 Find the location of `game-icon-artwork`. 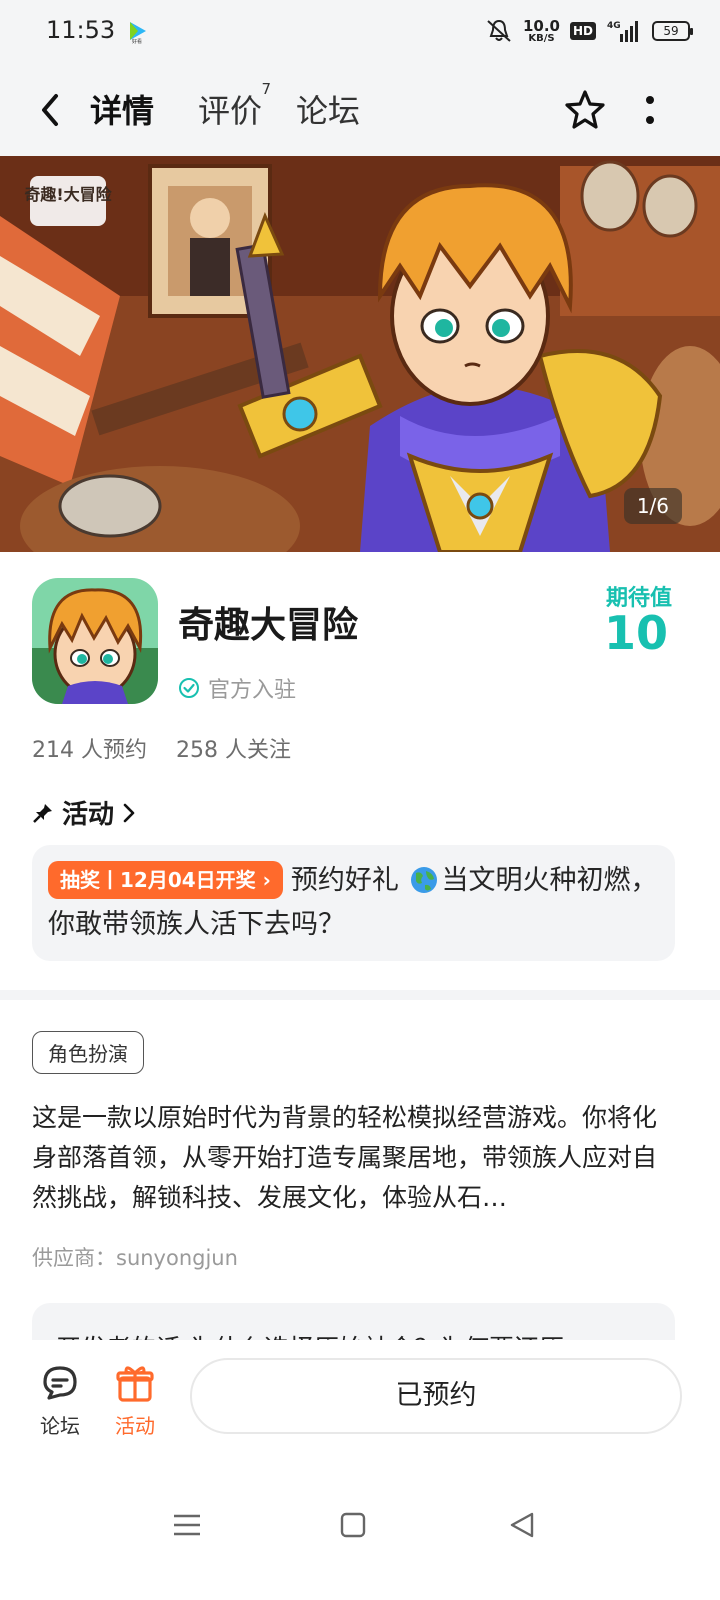

game-icon-artwork is located at coordinates (95, 641).